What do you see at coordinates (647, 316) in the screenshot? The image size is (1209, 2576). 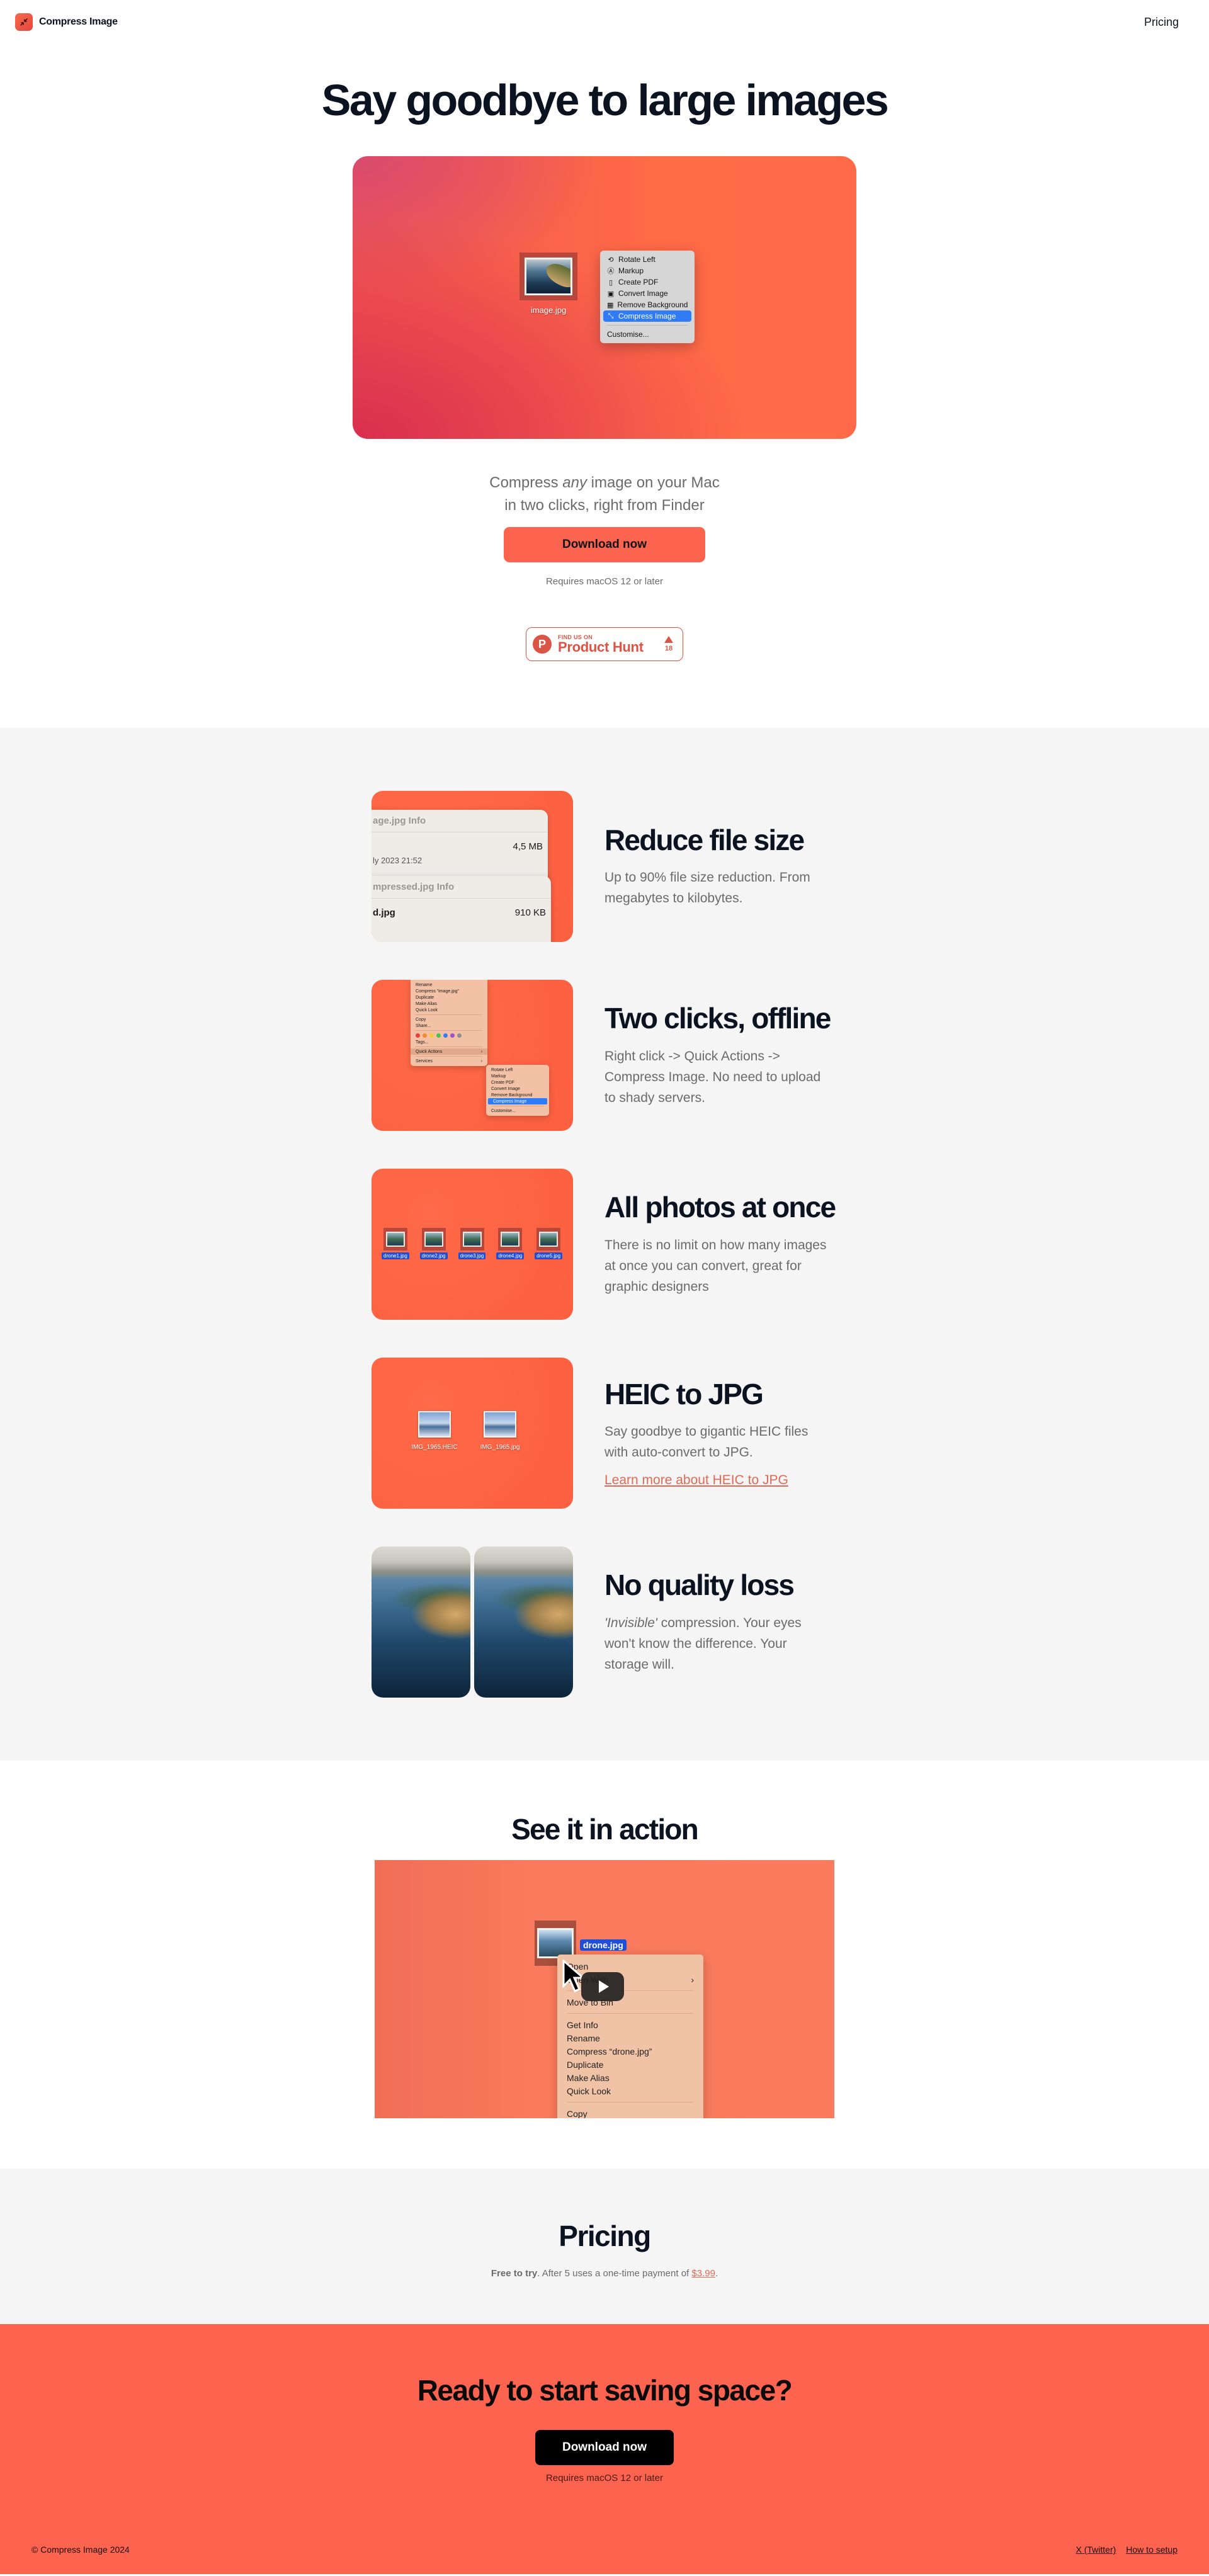 I see `menu-item-active: ⤡ Compress Image` at bounding box center [647, 316].